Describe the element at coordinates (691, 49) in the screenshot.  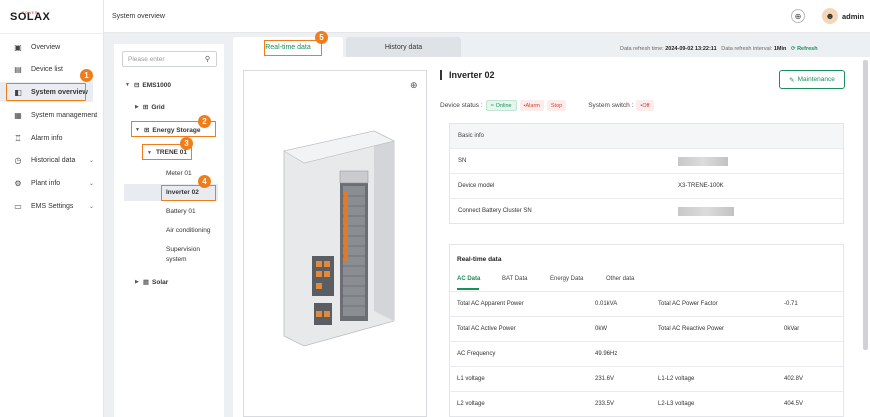
I see `refresh-time-value: 2024-09-02 13:22:11` at that location.